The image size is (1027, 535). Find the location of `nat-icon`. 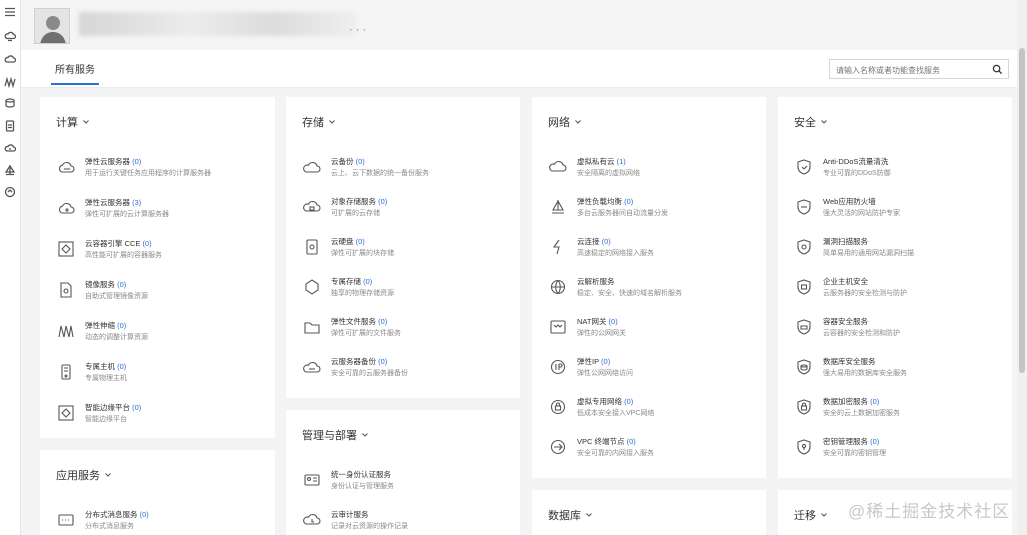

nat-icon is located at coordinates (558, 327).